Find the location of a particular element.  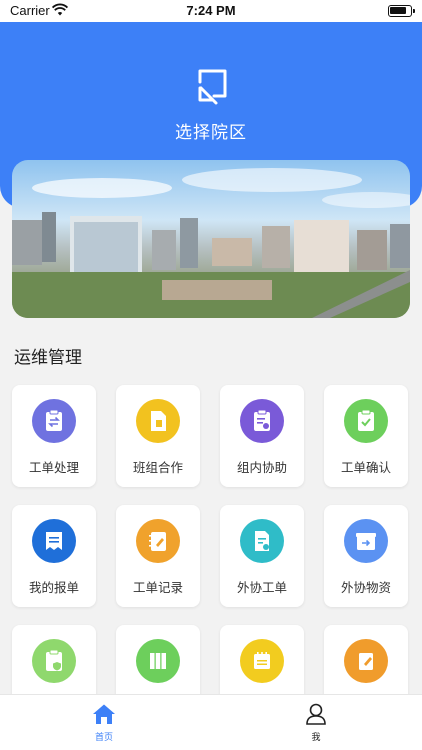

section-title: 运维管理 is located at coordinates (48, 358).